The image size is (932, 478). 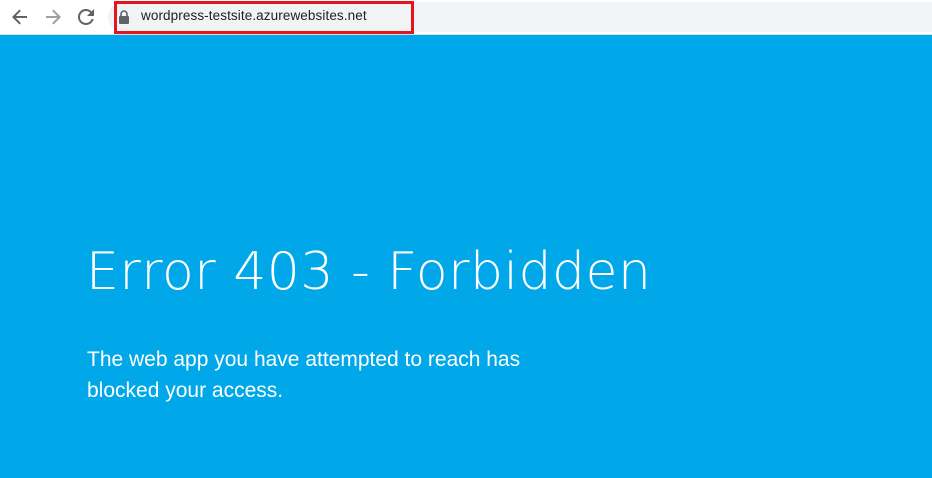 I want to click on forward-button, so click(x=53, y=17).